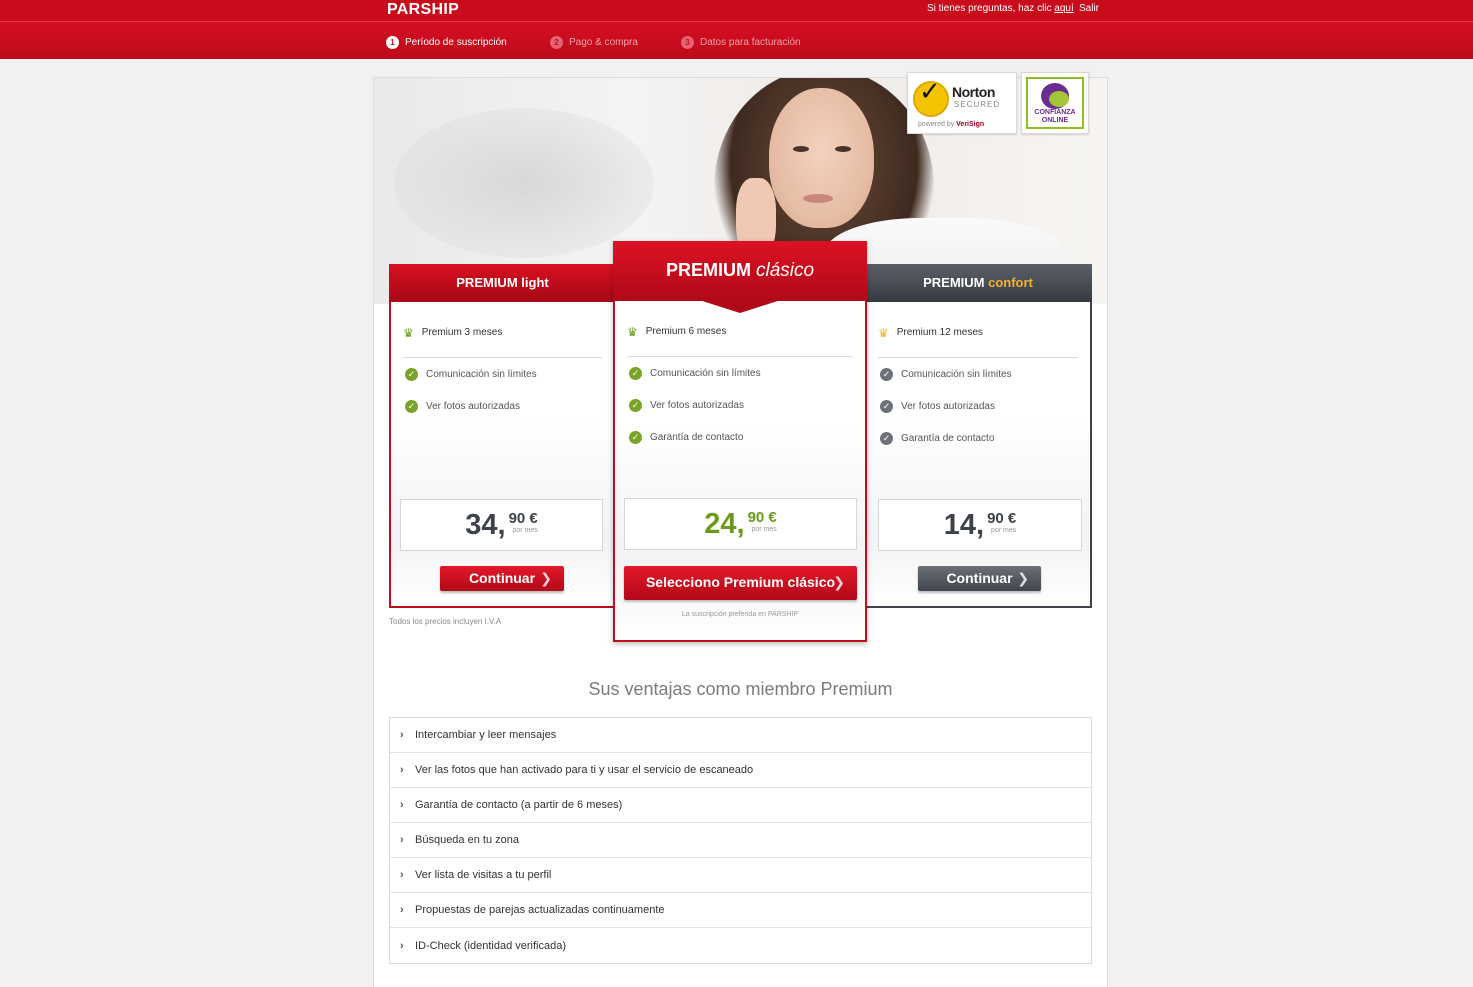 This screenshot has height=987, width=1473. Describe the element at coordinates (1010, 282) in the screenshot. I see `plan-variant: confort` at that location.